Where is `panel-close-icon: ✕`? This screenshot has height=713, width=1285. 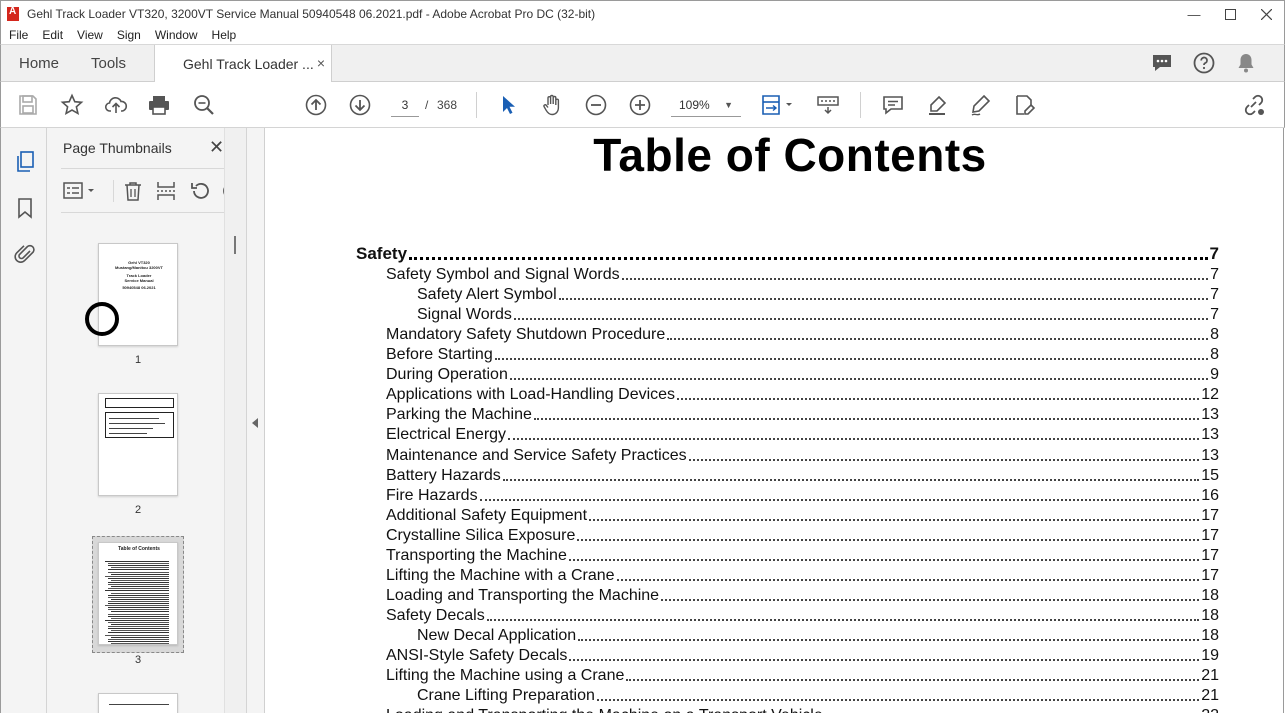 panel-close-icon: ✕ is located at coordinates (216, 147).